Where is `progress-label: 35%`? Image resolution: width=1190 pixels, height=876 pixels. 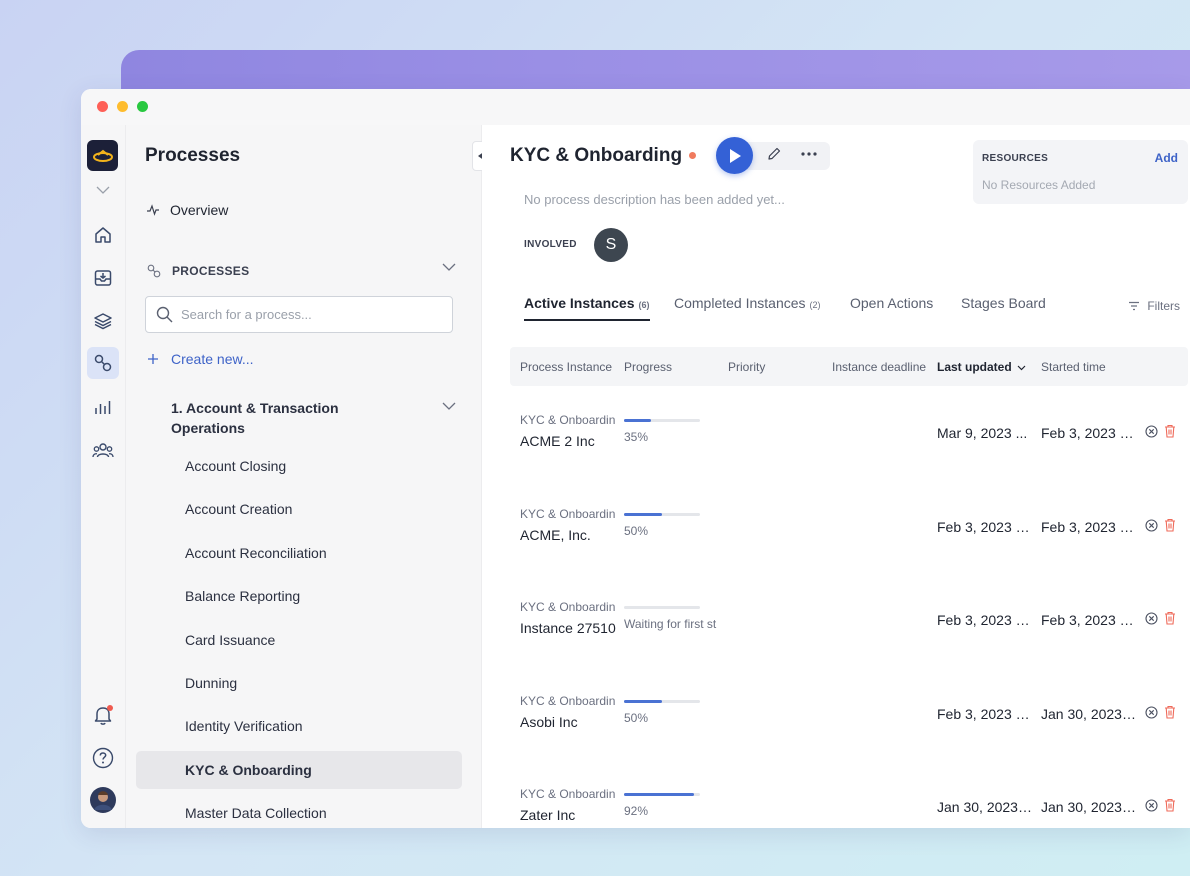
progress-label: 35% is located at coordinates (636, 437).